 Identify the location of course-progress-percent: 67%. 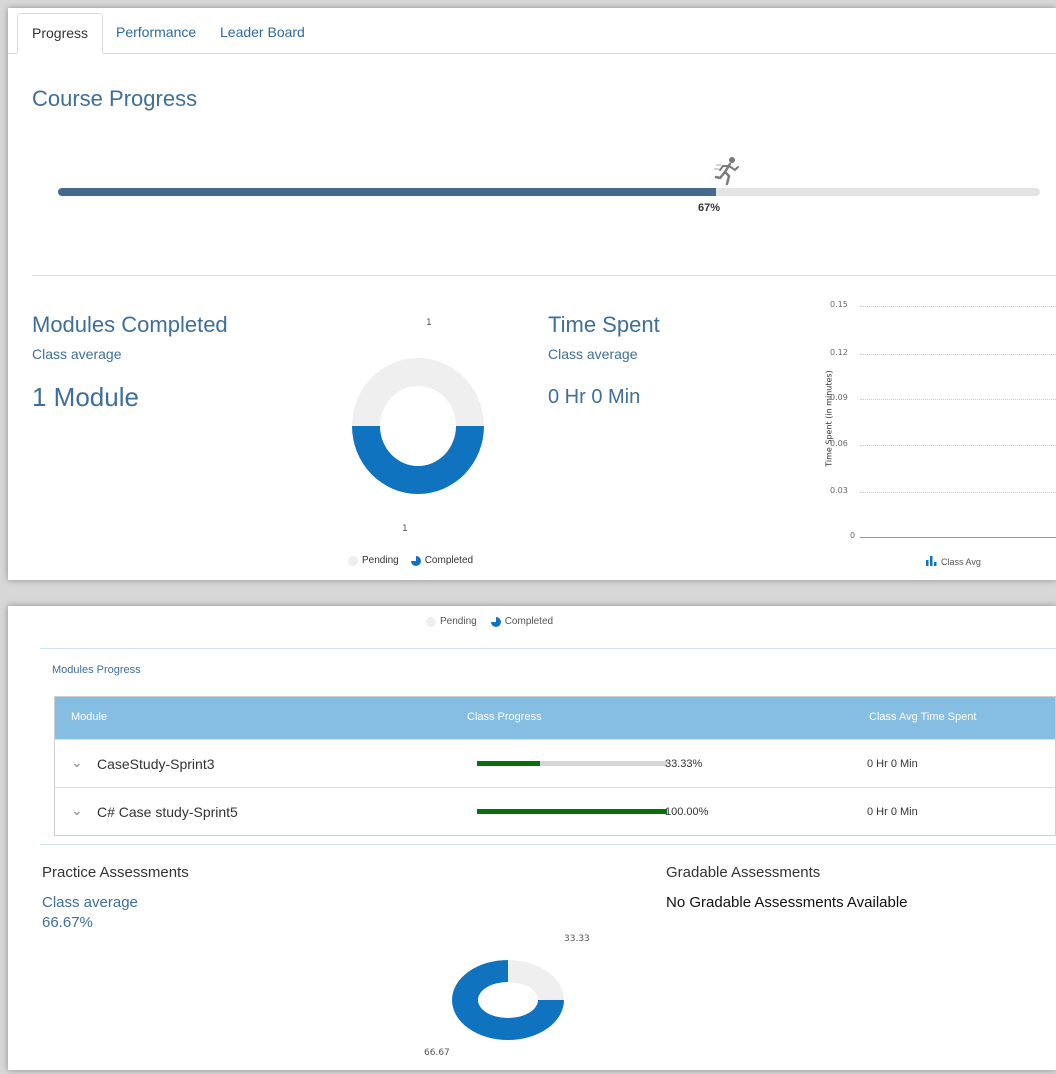
(709, 208).